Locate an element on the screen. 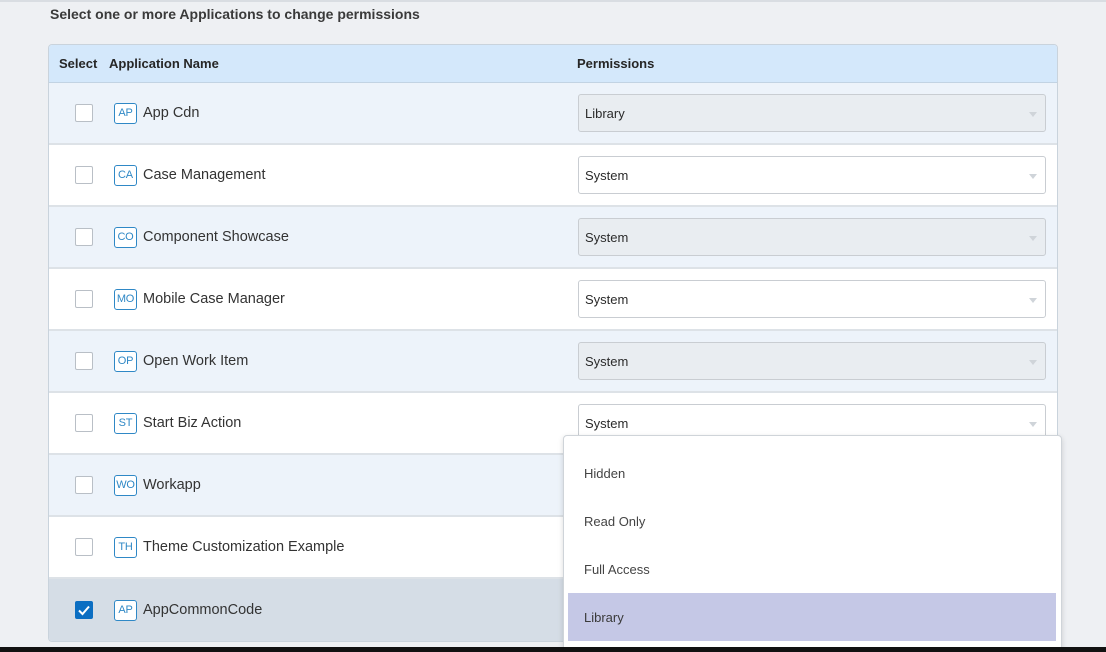 The width and height of the screenshot is (1106, 652). dropdown-option-library: Library is located at coordinates (812, 617).